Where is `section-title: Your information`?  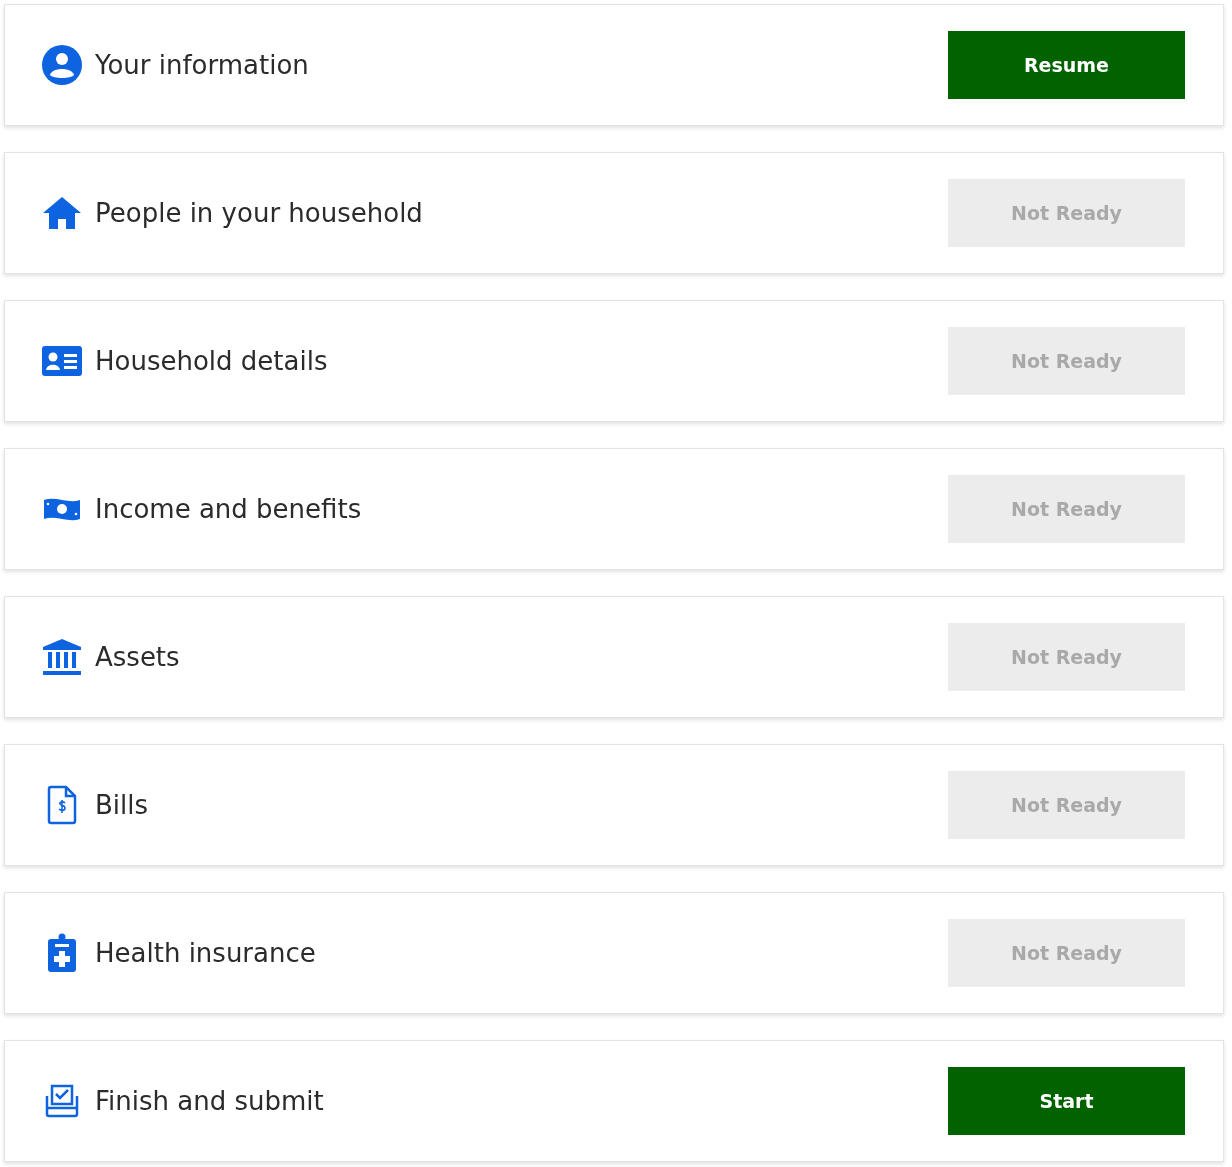 section-title: Your information is located at coordinates (202, 64).